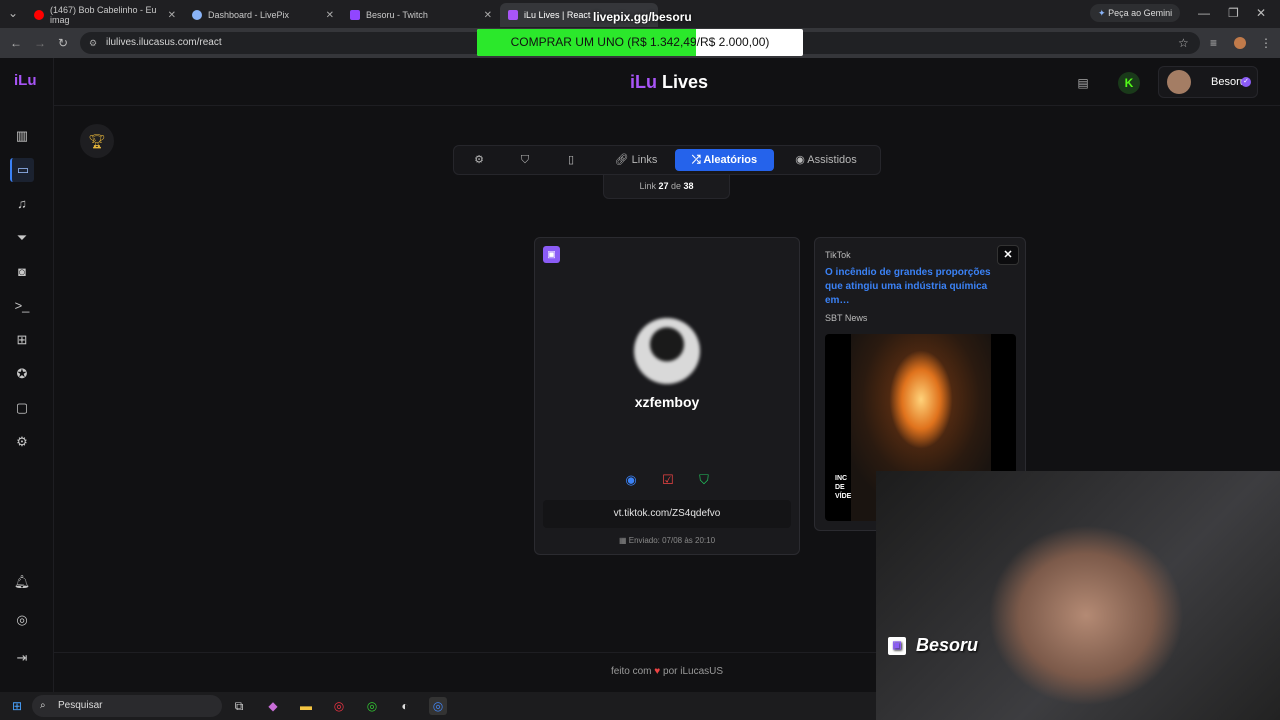  What do you see at coordinates (644, 160) in the screenshot?
I see `tab-links-label: Links` at bounding box center [644, 160].